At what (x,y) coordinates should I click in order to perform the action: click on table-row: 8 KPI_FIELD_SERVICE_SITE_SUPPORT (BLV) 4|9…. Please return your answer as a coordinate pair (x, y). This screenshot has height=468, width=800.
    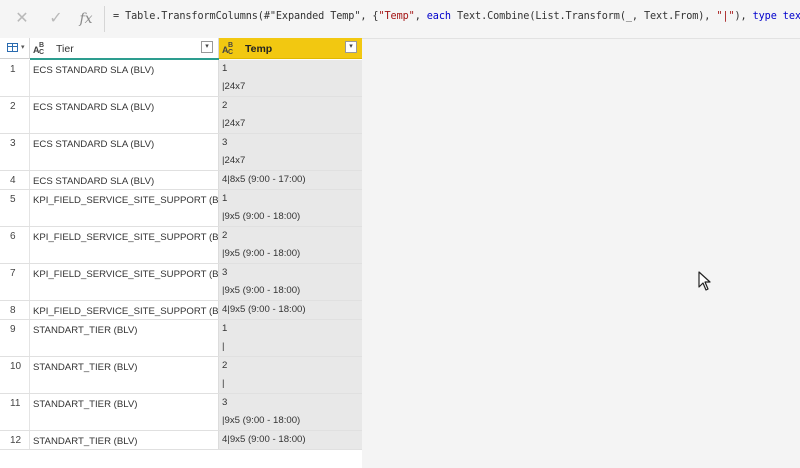
    Looking at the image, I should click on (181, 310).